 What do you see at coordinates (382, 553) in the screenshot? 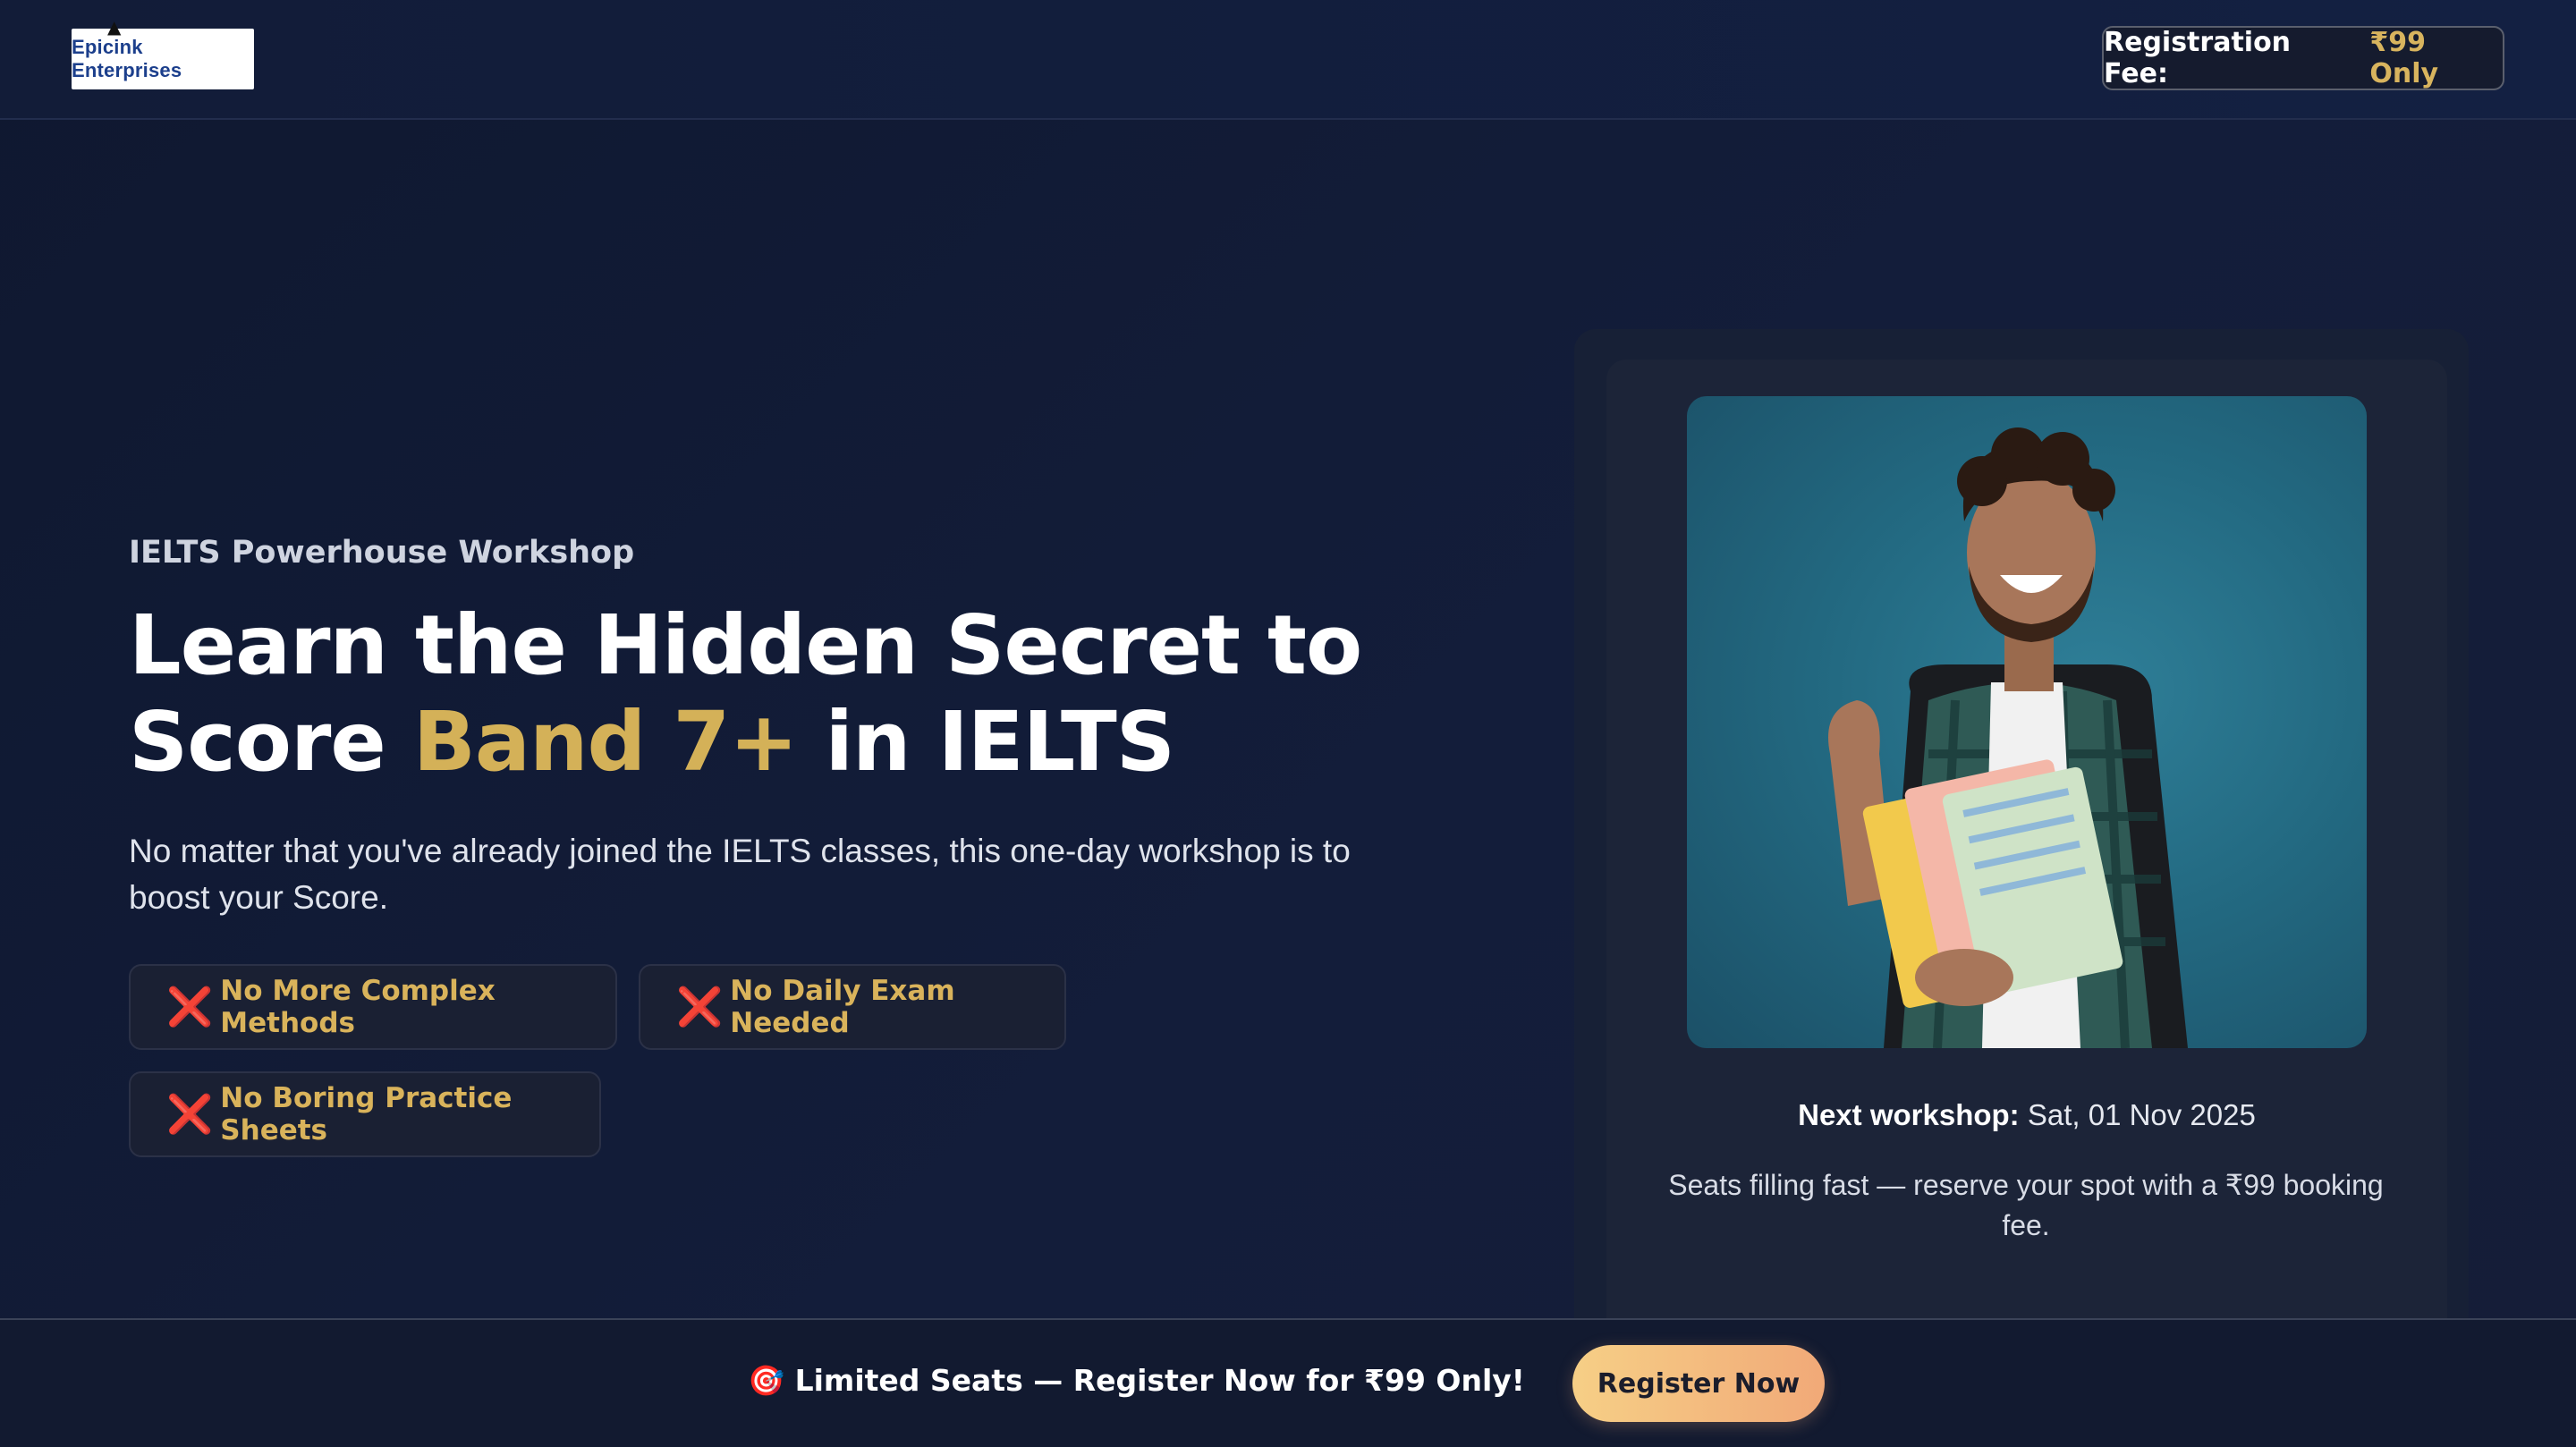
I see `workshop-eyebrow: IELTS Powerhouse Workshop` at bounding box center [382, 553].